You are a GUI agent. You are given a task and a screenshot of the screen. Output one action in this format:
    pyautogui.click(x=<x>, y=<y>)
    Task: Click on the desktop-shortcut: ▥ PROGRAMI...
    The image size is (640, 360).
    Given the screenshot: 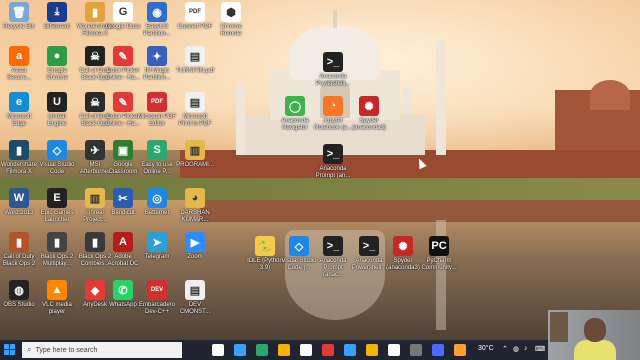 What is the action you would take?
    pyautogui.click(x=195, y=154)
    